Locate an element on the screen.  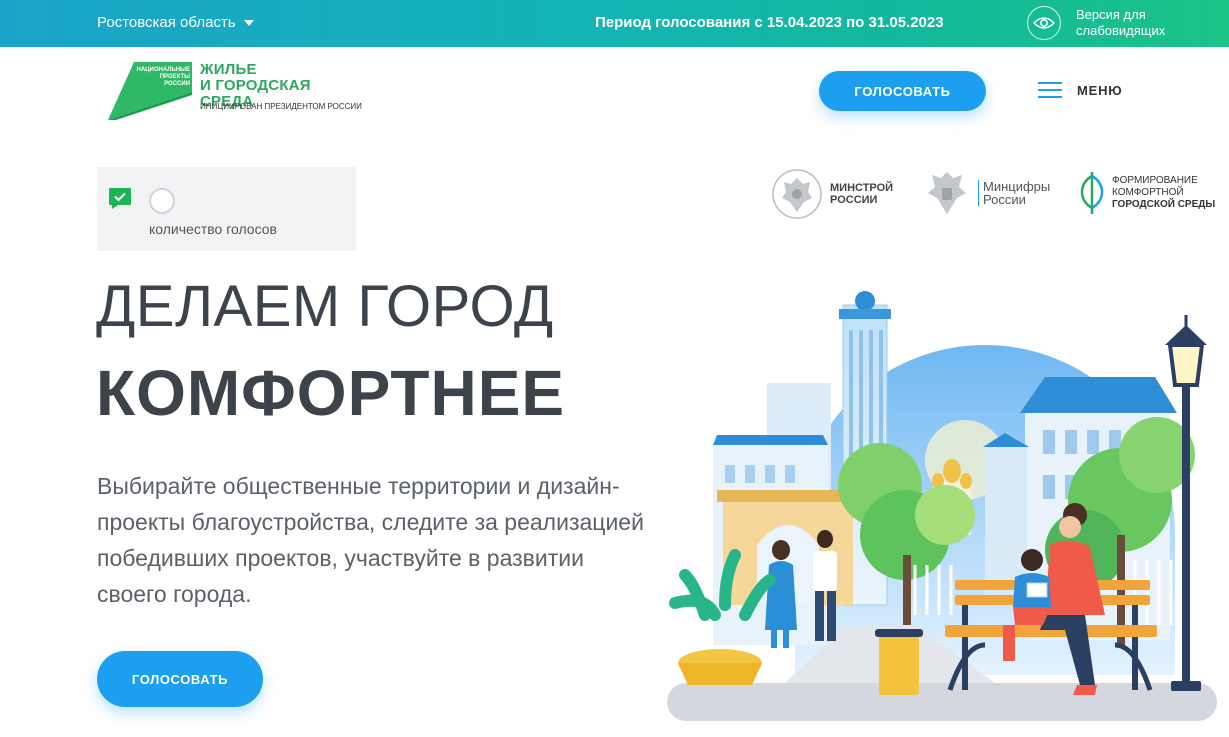
accessibility-link: Версия для слабовидящих is located at coordinates (1131, 23).